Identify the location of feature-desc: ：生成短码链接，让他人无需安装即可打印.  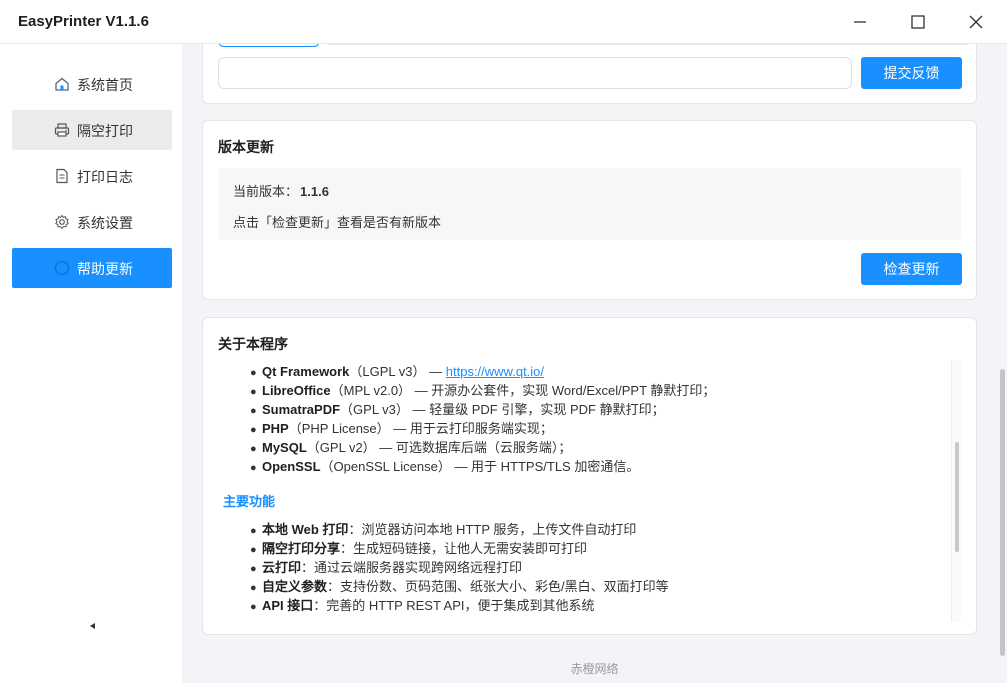
(464, 548).